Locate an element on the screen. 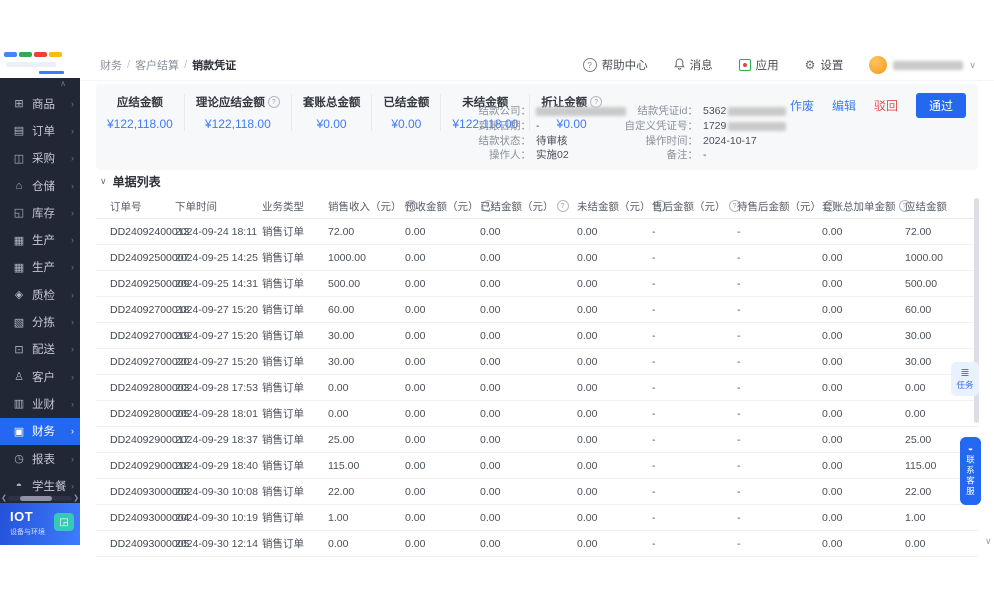 The height and width of the screenshot is (594, 994). scrollbar-track is located at coordinates (40, 498).